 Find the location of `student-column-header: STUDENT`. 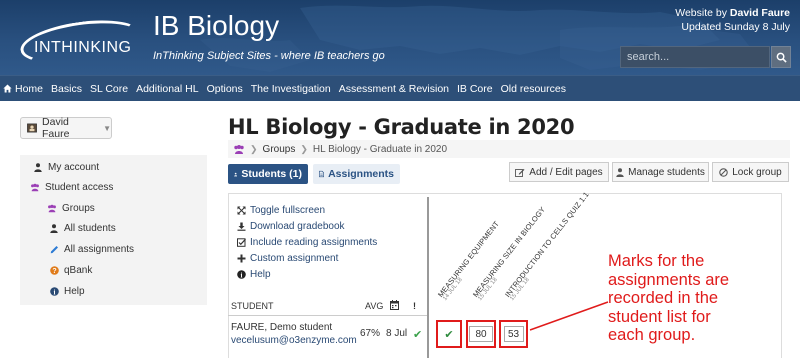

student-column-header: STUDENT is located at coordinates (252, 306).